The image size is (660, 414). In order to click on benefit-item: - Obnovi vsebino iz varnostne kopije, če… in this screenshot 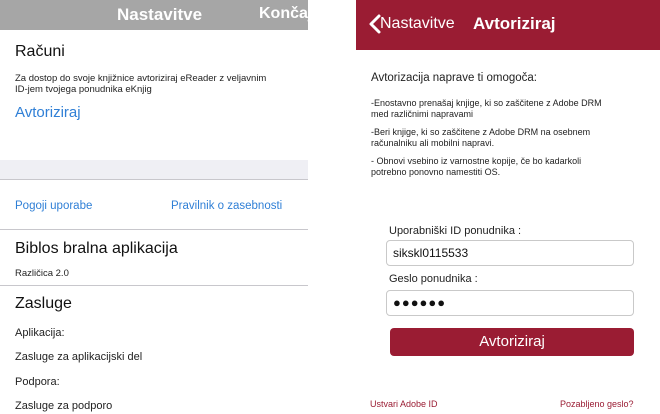, I will do `click(476, 166)`.